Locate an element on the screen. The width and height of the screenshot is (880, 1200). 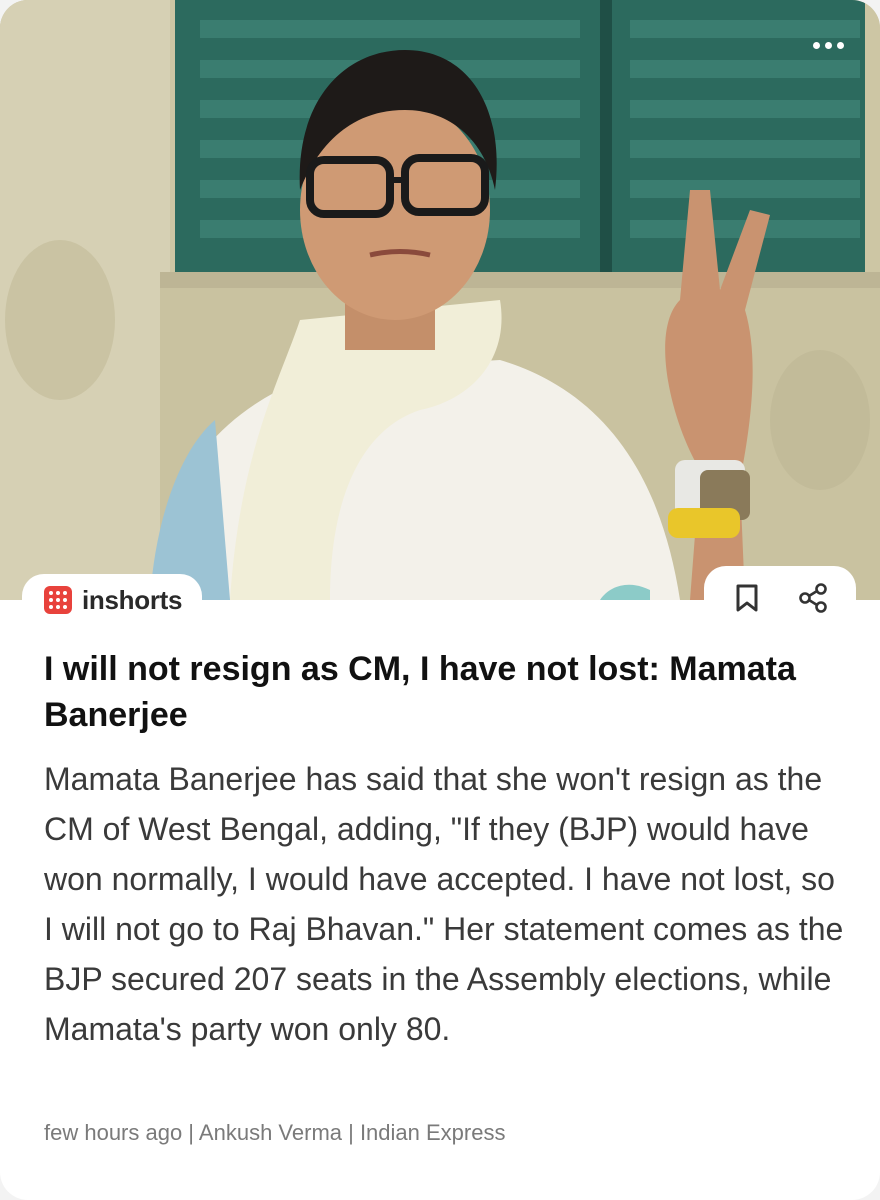
share-icon is located at coordinates (813, 598).